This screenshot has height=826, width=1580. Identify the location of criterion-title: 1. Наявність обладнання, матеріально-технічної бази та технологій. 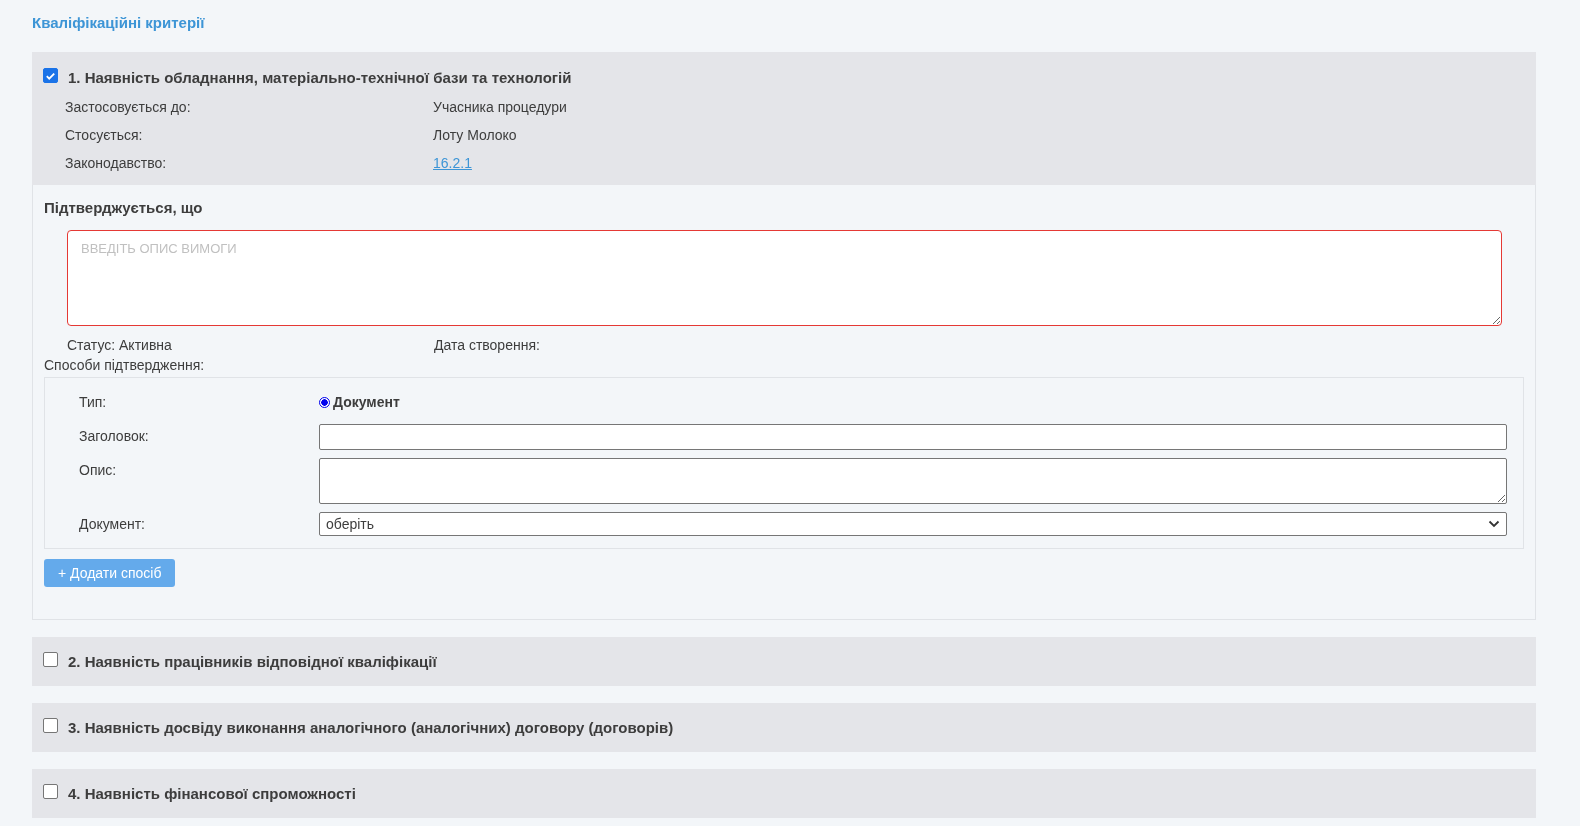
(320, 77).